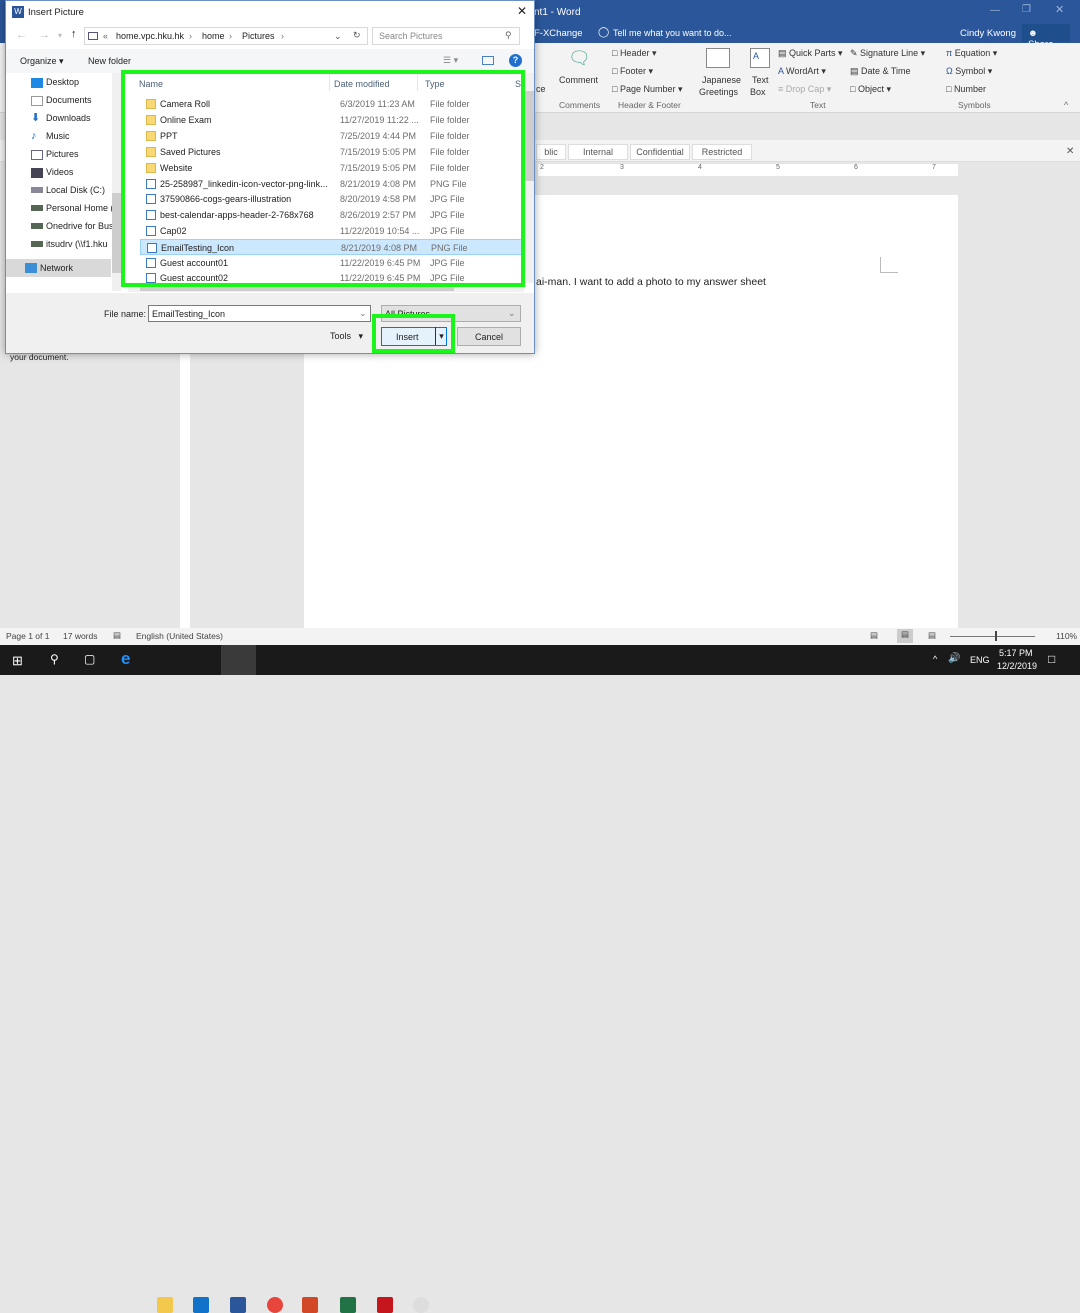  I want to click on nav-pictures: Pictures, so click(62, 154).